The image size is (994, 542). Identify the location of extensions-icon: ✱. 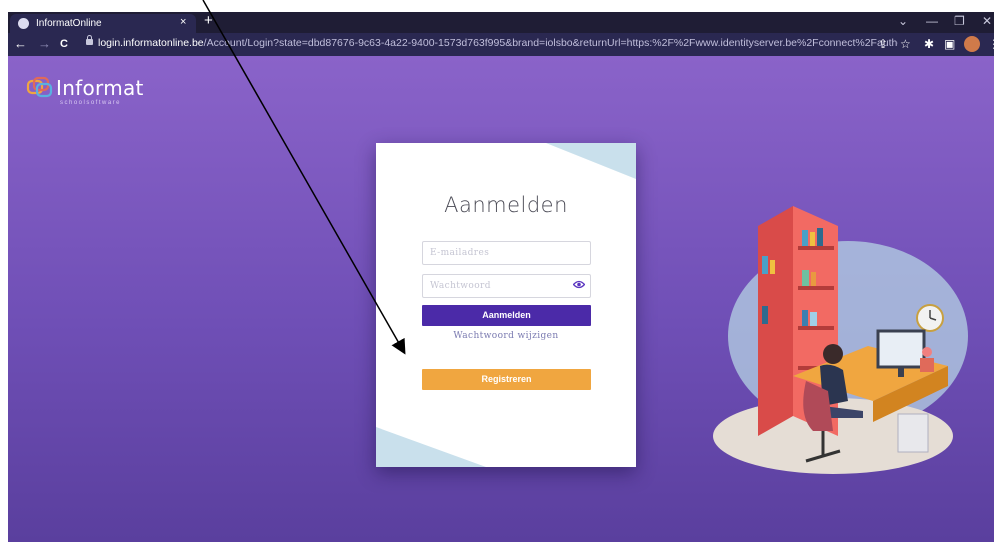
(929, 44).